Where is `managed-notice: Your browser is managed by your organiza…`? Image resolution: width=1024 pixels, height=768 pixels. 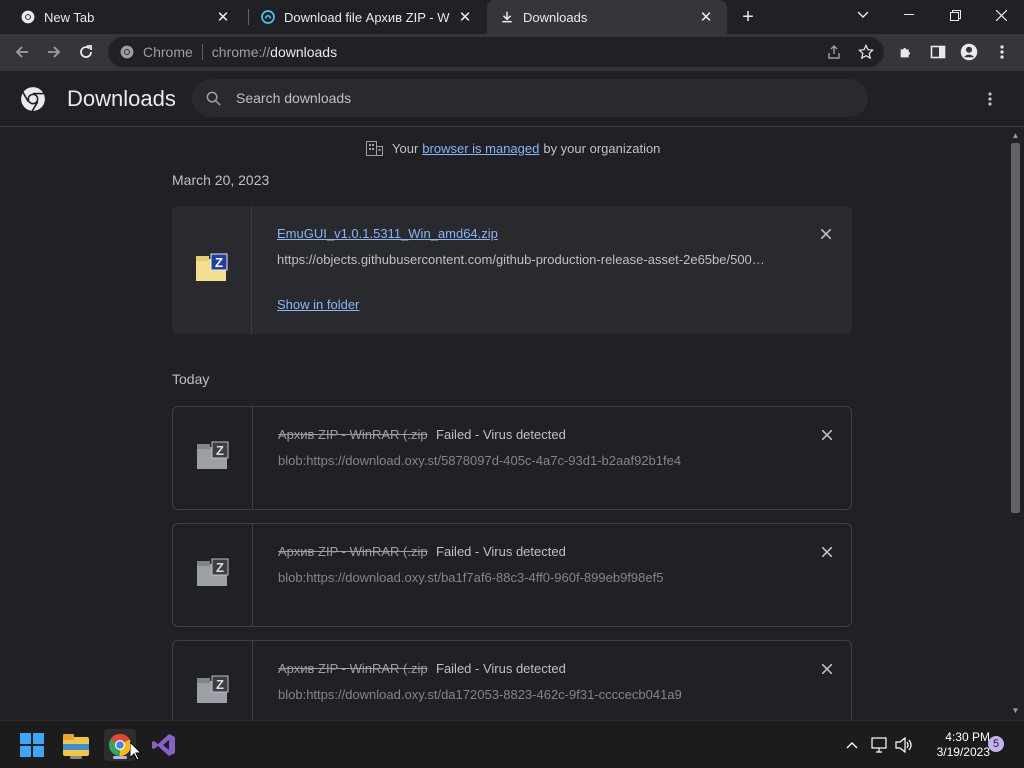 managed-notice: Your browser is managed by your organiza… is located at coordinates (513, 148).